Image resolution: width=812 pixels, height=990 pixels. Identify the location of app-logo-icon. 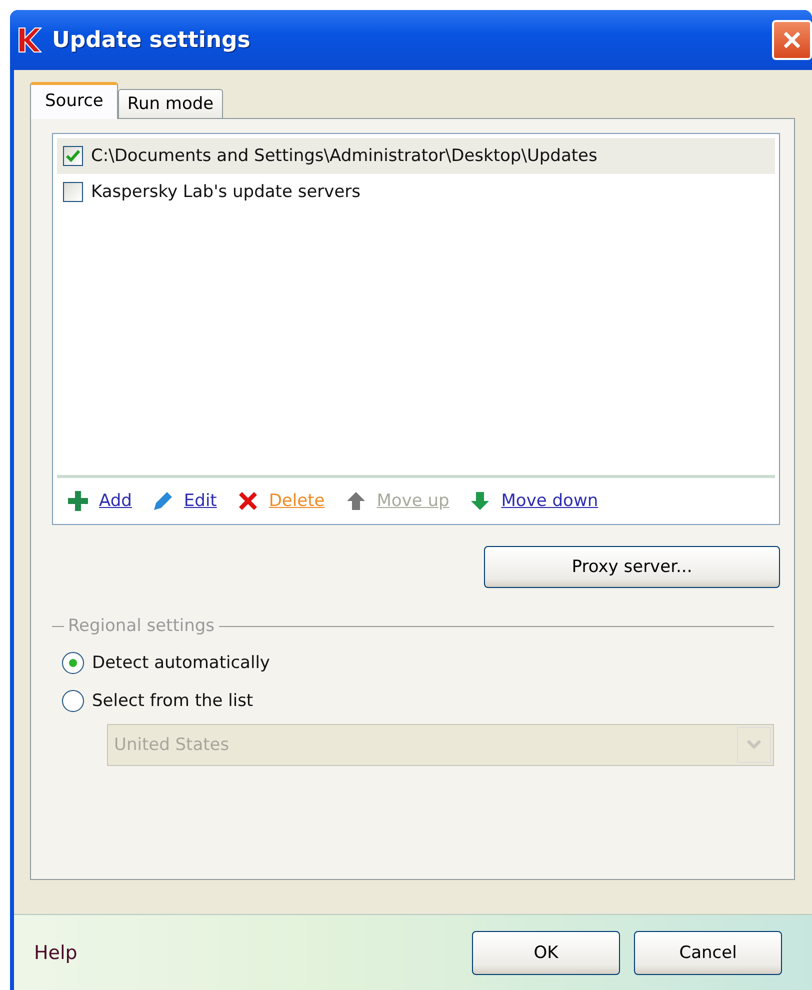
(31, 40).